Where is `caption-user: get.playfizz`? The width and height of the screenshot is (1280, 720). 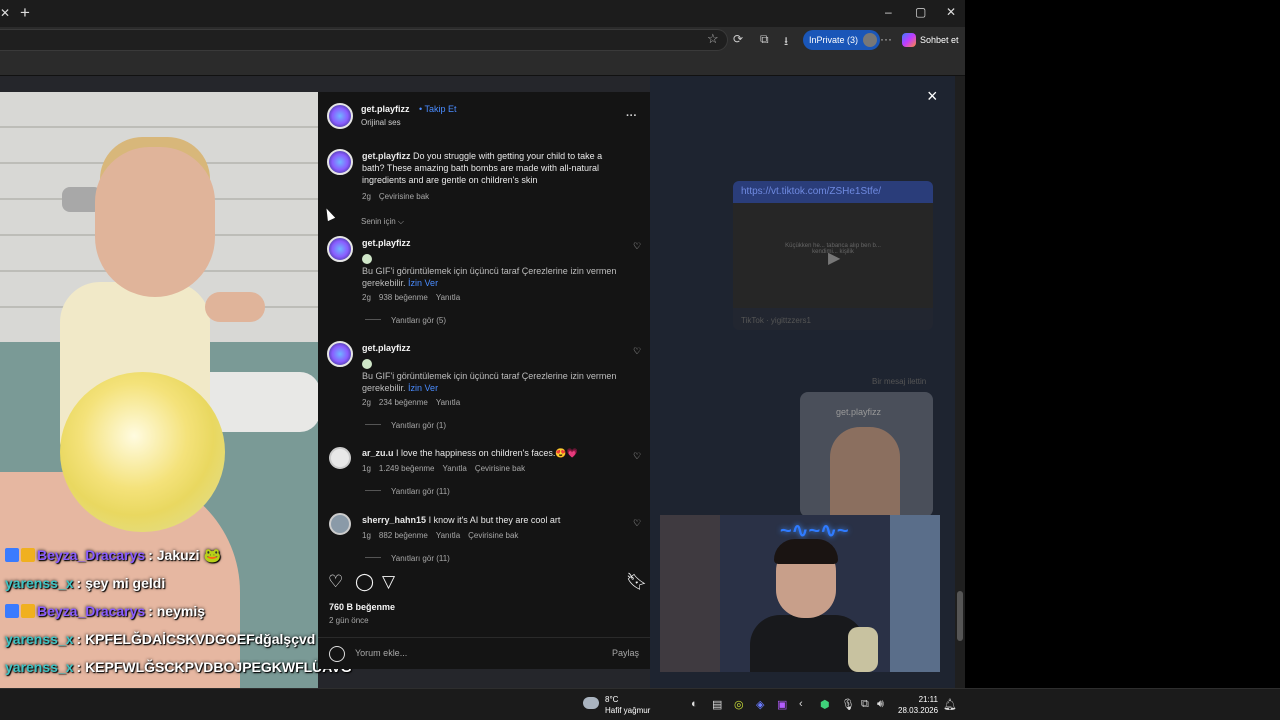
caption-user: get.playfizz is located at coordinates (386, 156).